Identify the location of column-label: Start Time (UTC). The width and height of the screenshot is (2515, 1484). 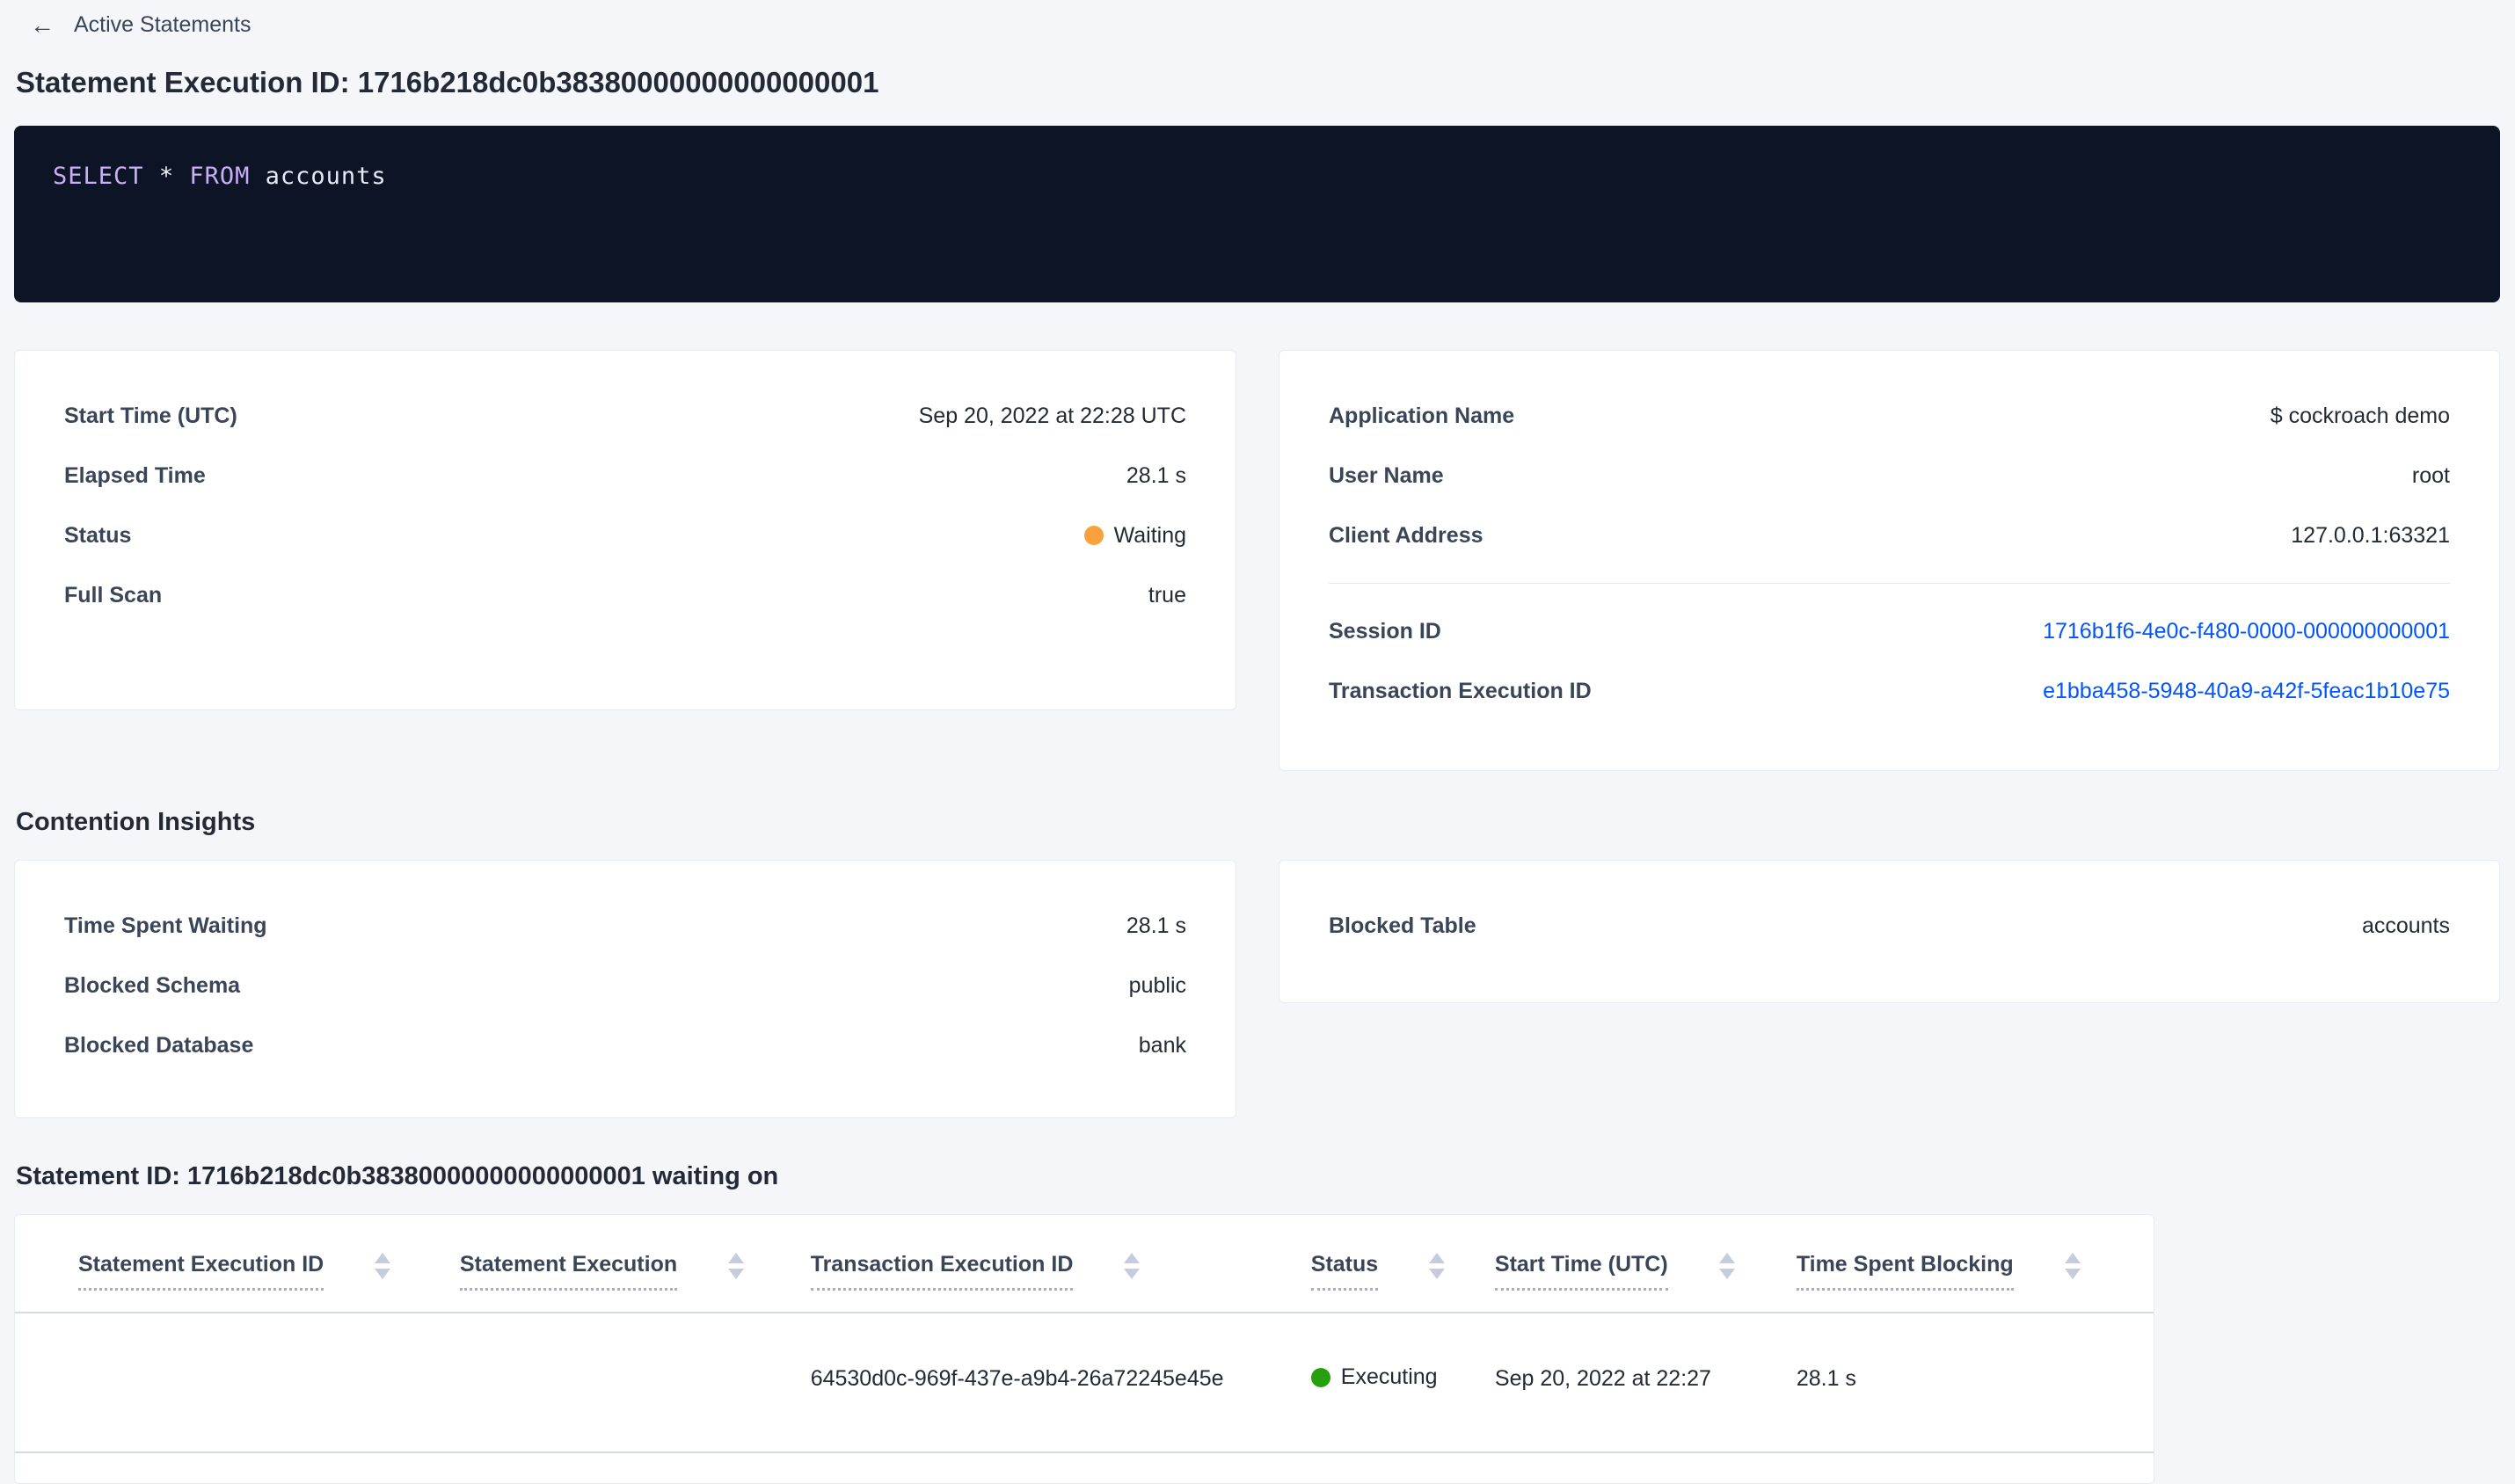
(1581, 1272).